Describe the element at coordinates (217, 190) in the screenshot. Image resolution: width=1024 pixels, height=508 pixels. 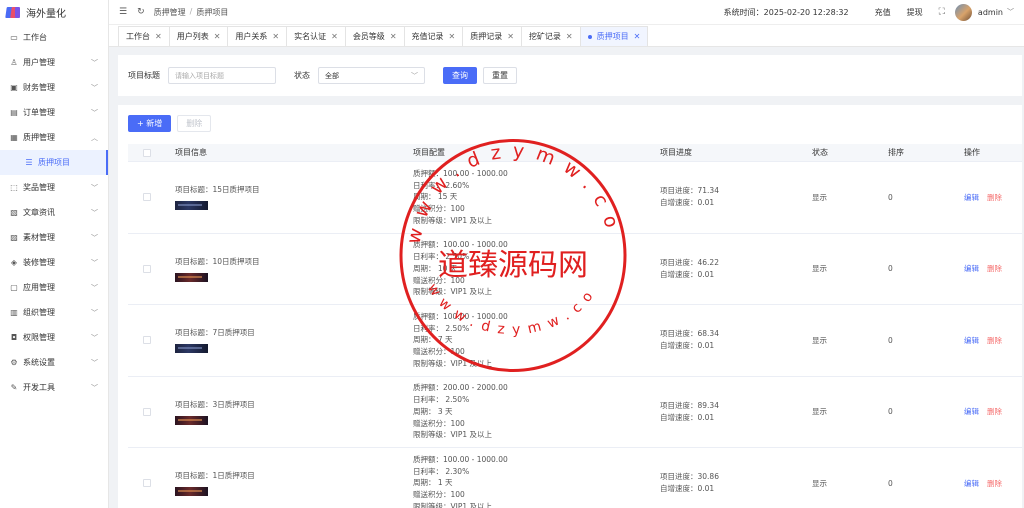
I see `project-title: 项目标题：15日质押项目` at that location.